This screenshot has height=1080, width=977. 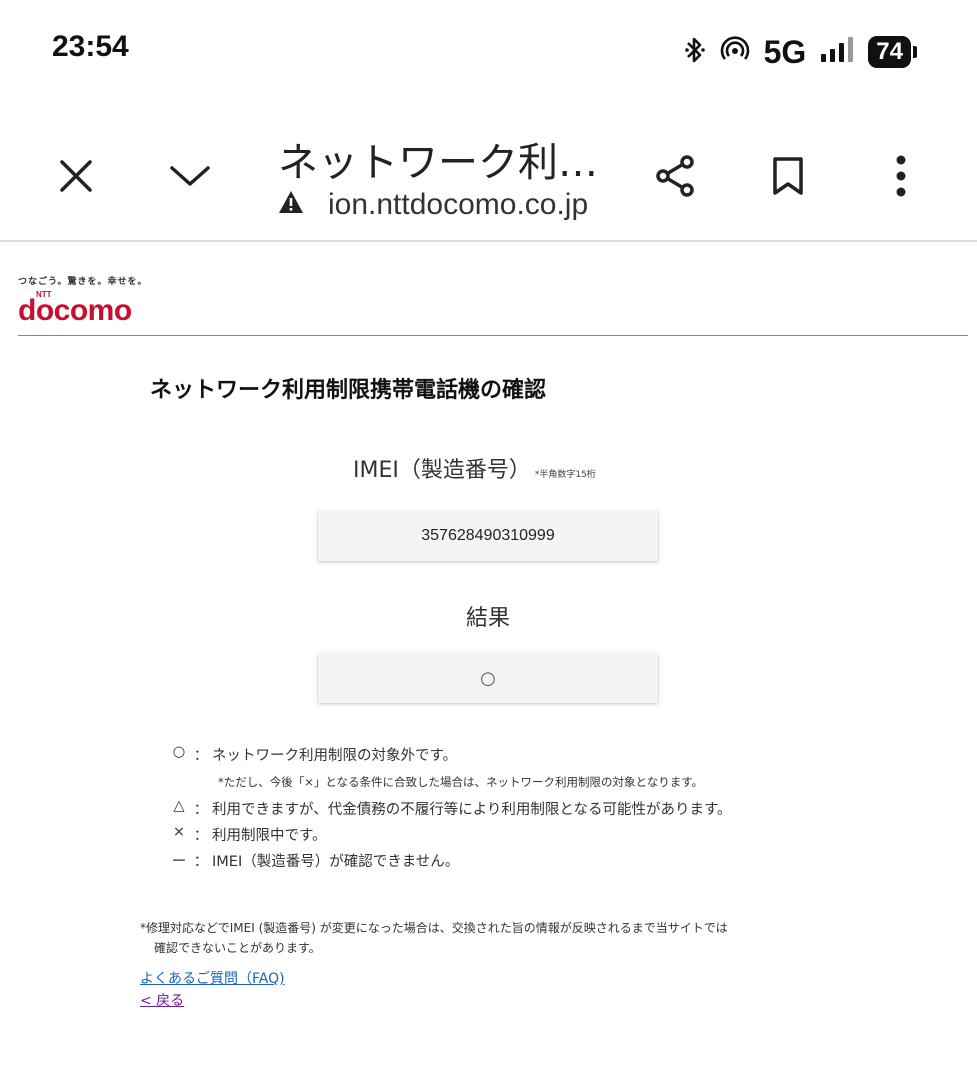 I want to click on legend-symbol: ー, so click(x=179, y=862).